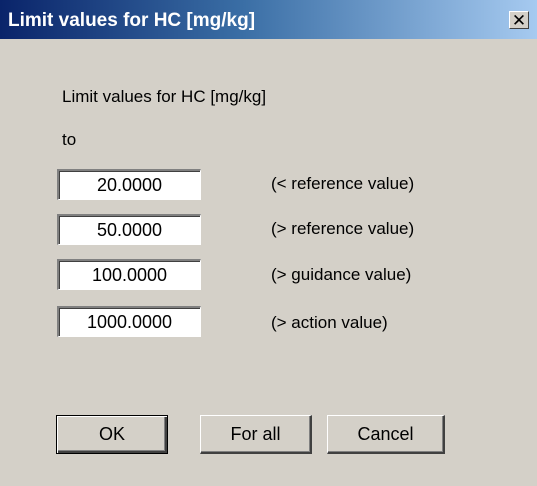  What do you see at coordinates (343, 183) in the screenshot?
I see `reference-lower-description: (< reference value)` at bounding box center [343, 183].